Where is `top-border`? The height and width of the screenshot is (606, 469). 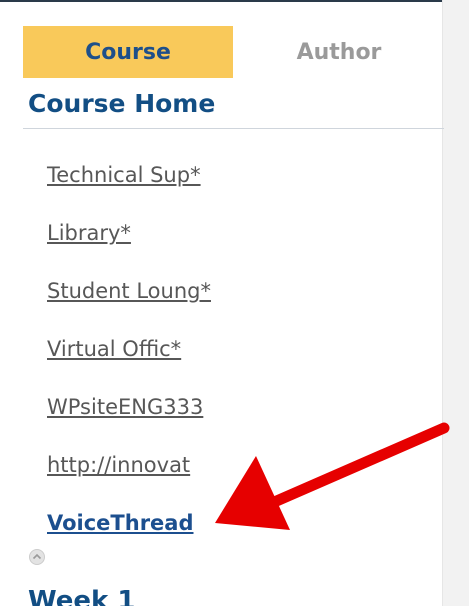 top-border is located at coordinates (224, 1).